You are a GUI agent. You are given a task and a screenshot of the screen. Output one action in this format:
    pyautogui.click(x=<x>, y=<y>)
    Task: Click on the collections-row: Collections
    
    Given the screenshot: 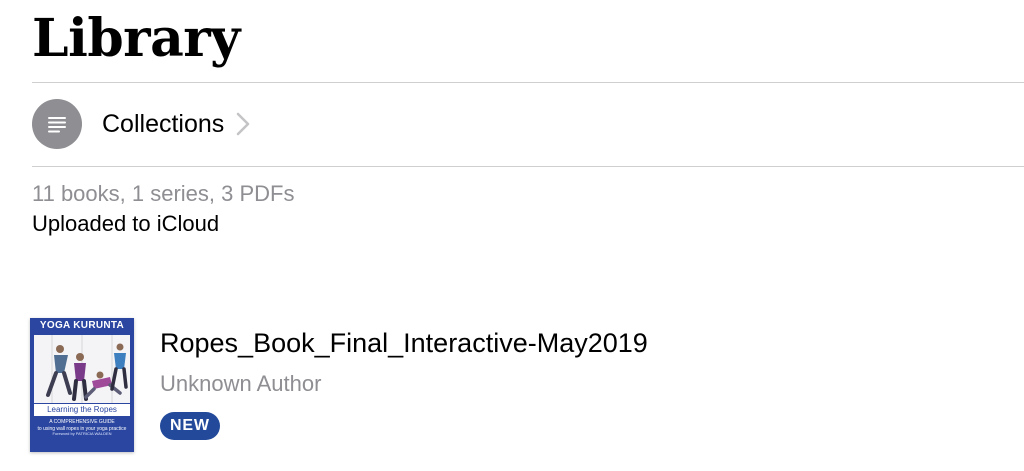 What is the action you would take?
    pyautogui.click(x=162, y=124)
    